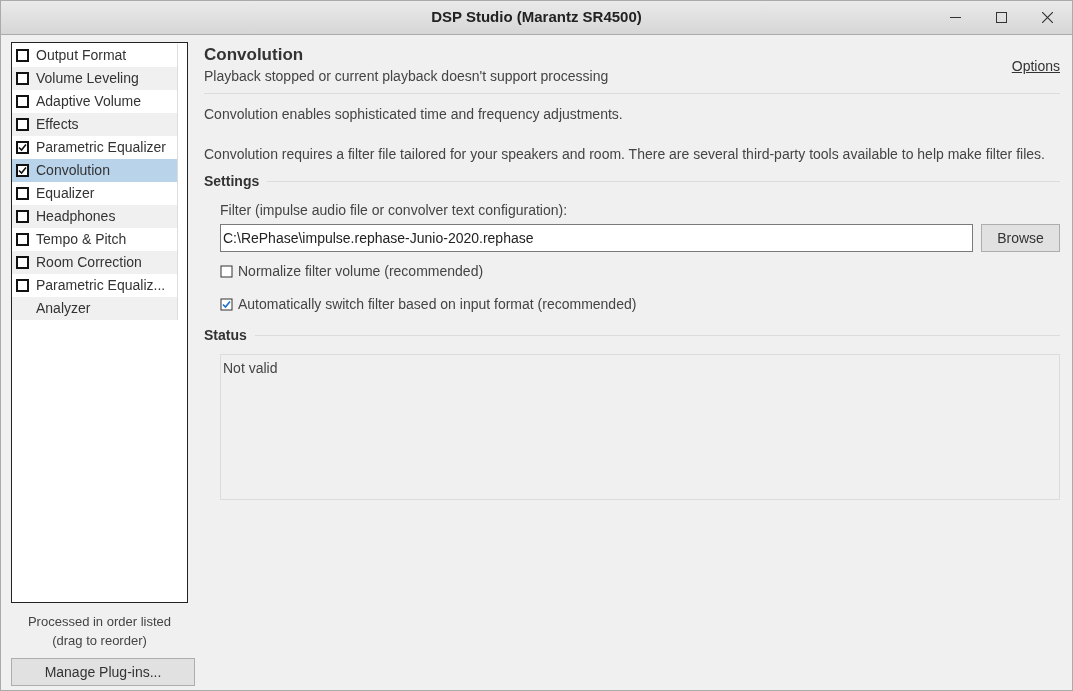 The width and height of the screenshot is (1073, 691). What do you see at coordinates (99, 641) in the screenshot?
I see `hint-text: (drag to reorder)` at bounding box center [99, 641].